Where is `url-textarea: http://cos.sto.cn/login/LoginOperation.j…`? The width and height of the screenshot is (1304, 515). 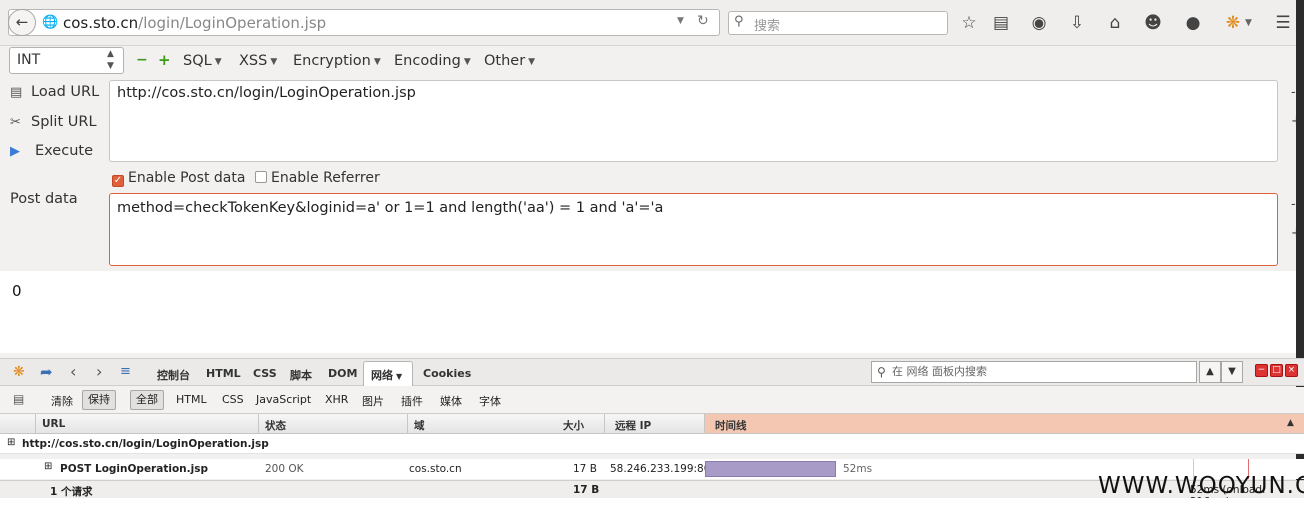 url-textarea: http://cos.sto.cn/login/LoginOperation.j… is located at coordinates (693, 121).